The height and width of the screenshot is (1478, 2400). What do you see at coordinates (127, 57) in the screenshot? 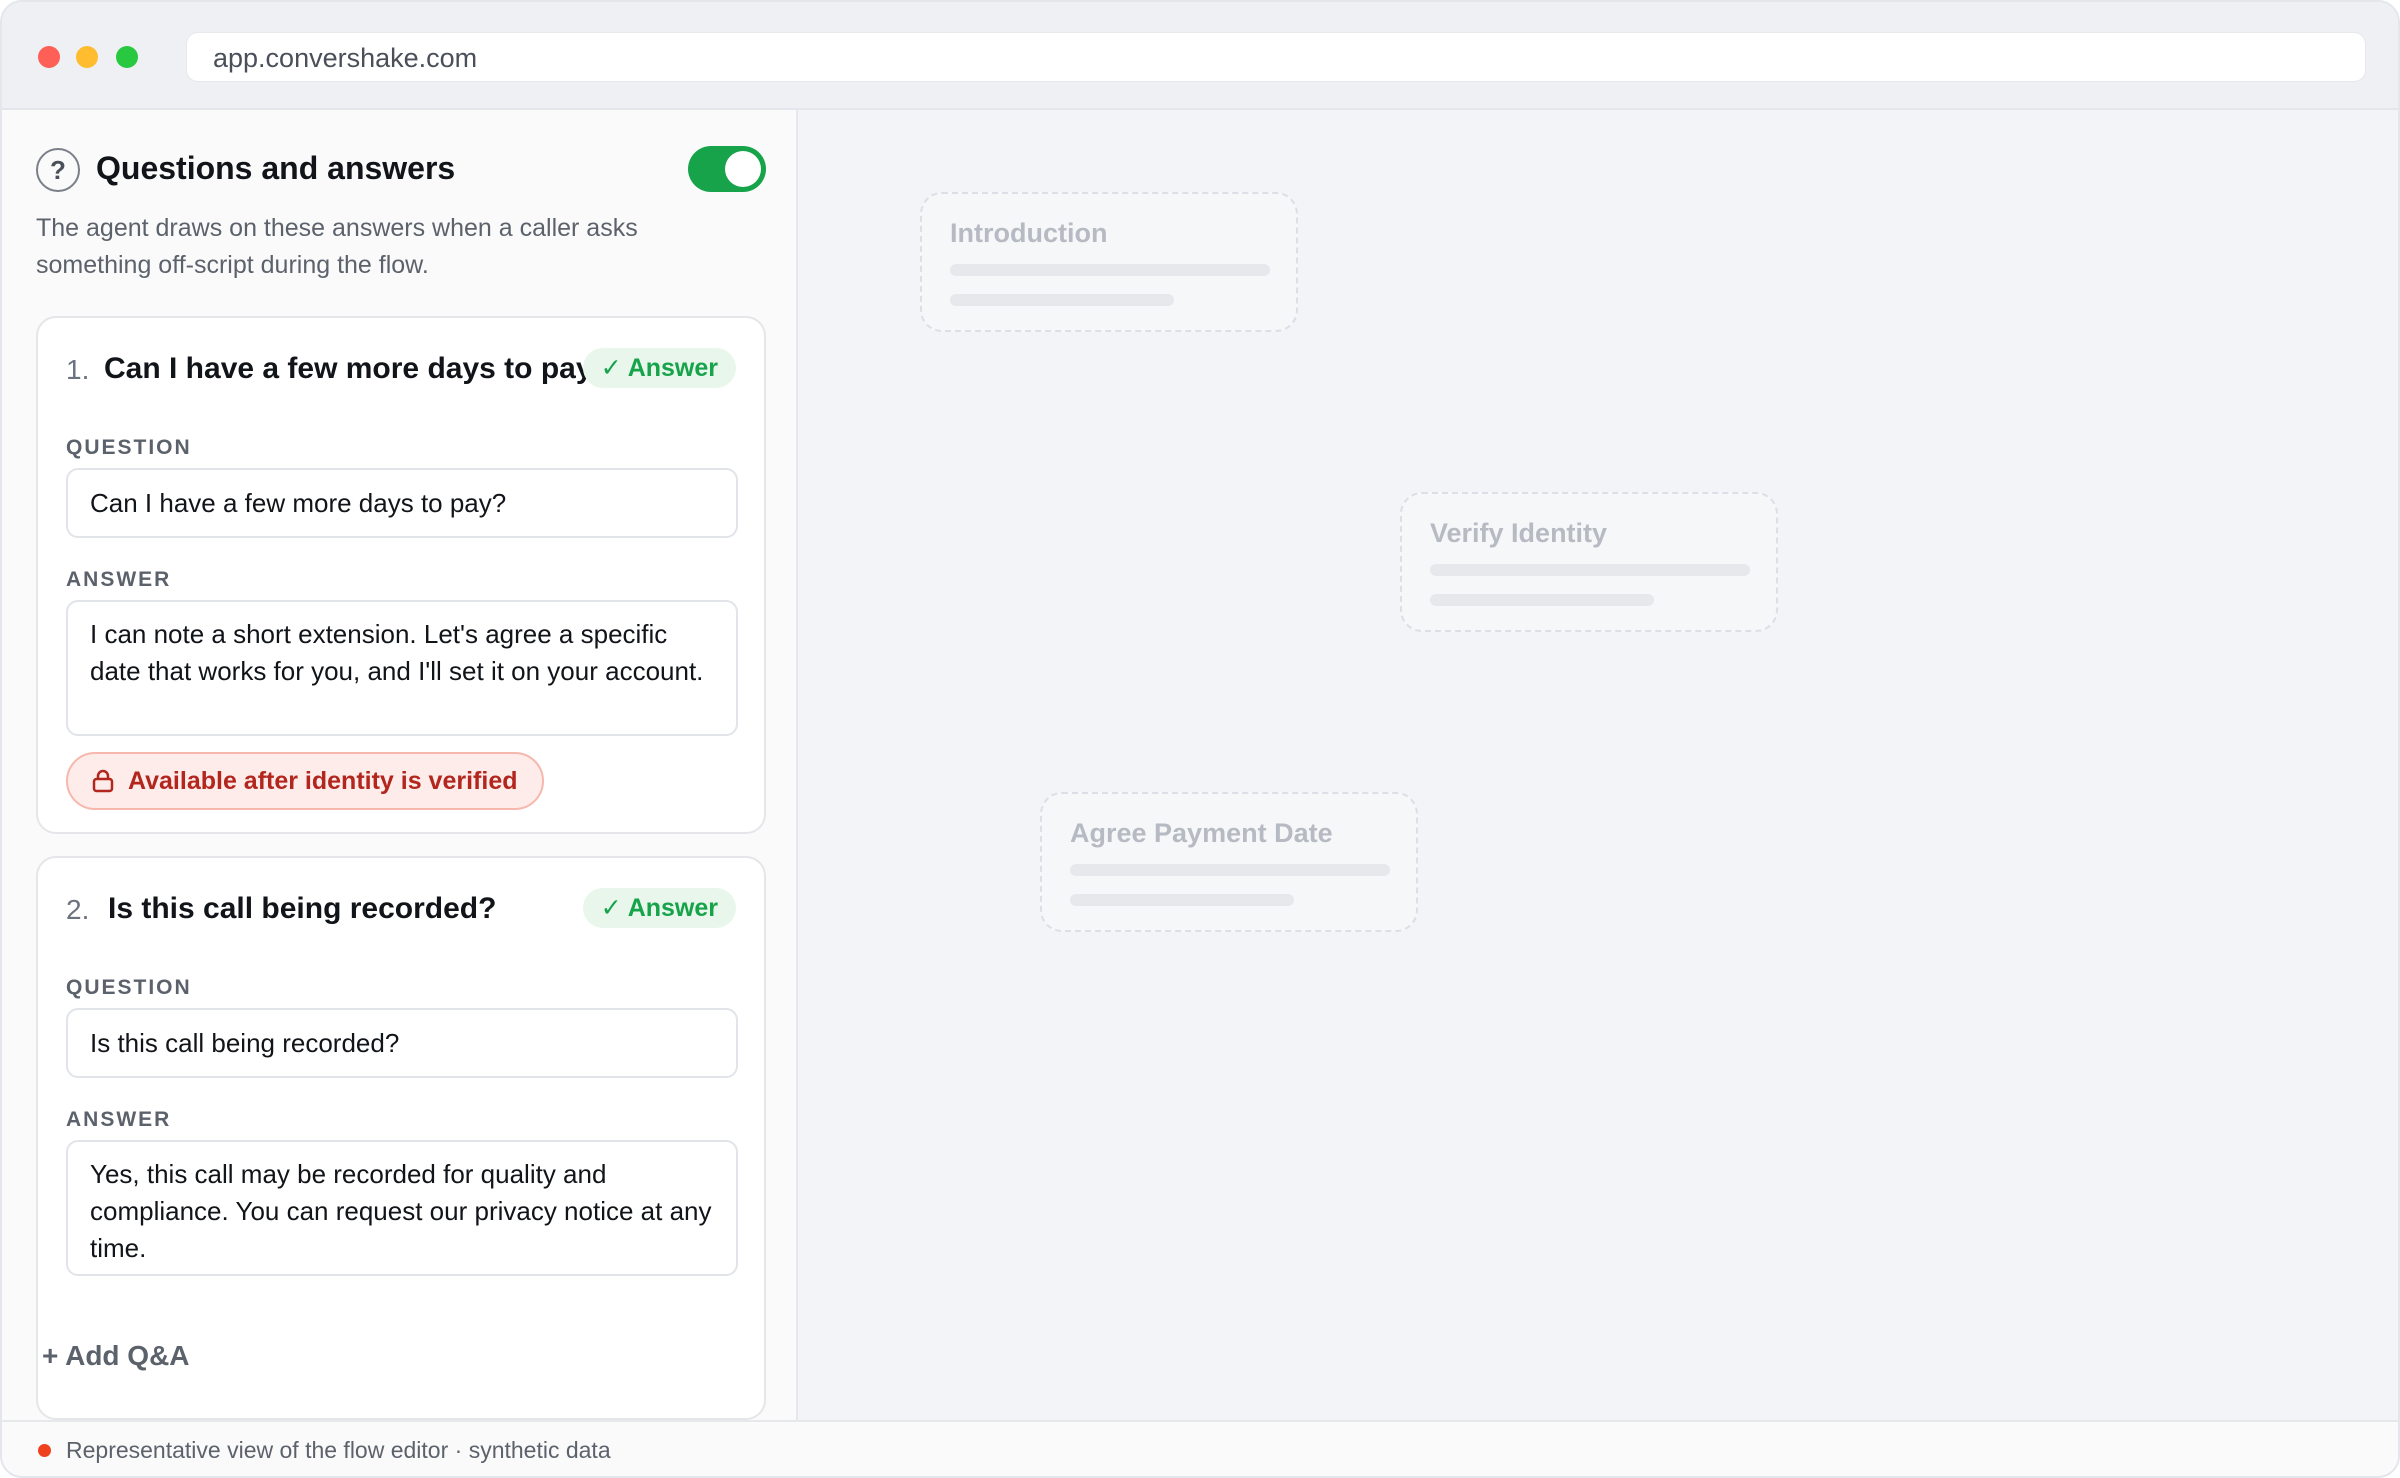
I see `maximize-window-button` at bounding box center [127, 57].